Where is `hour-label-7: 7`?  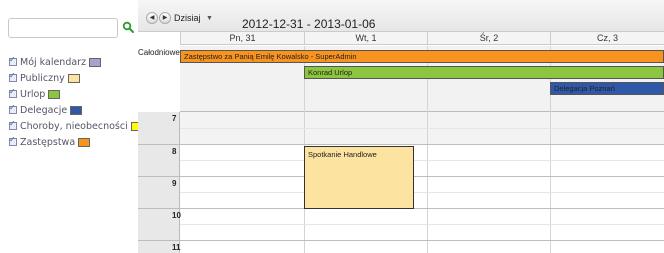
hour-label-7: 7 is located at coordinates (174, 118).